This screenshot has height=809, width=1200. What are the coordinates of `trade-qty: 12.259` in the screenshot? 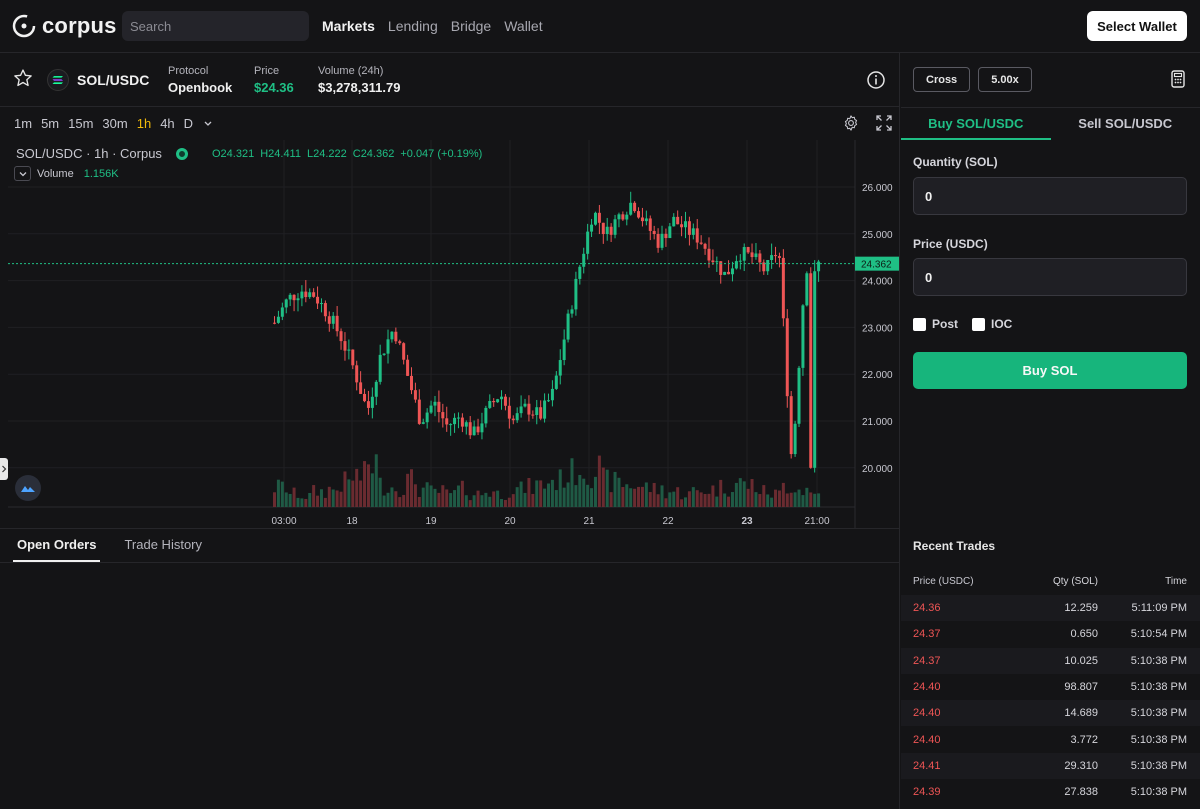 It's located at (1081, 608).